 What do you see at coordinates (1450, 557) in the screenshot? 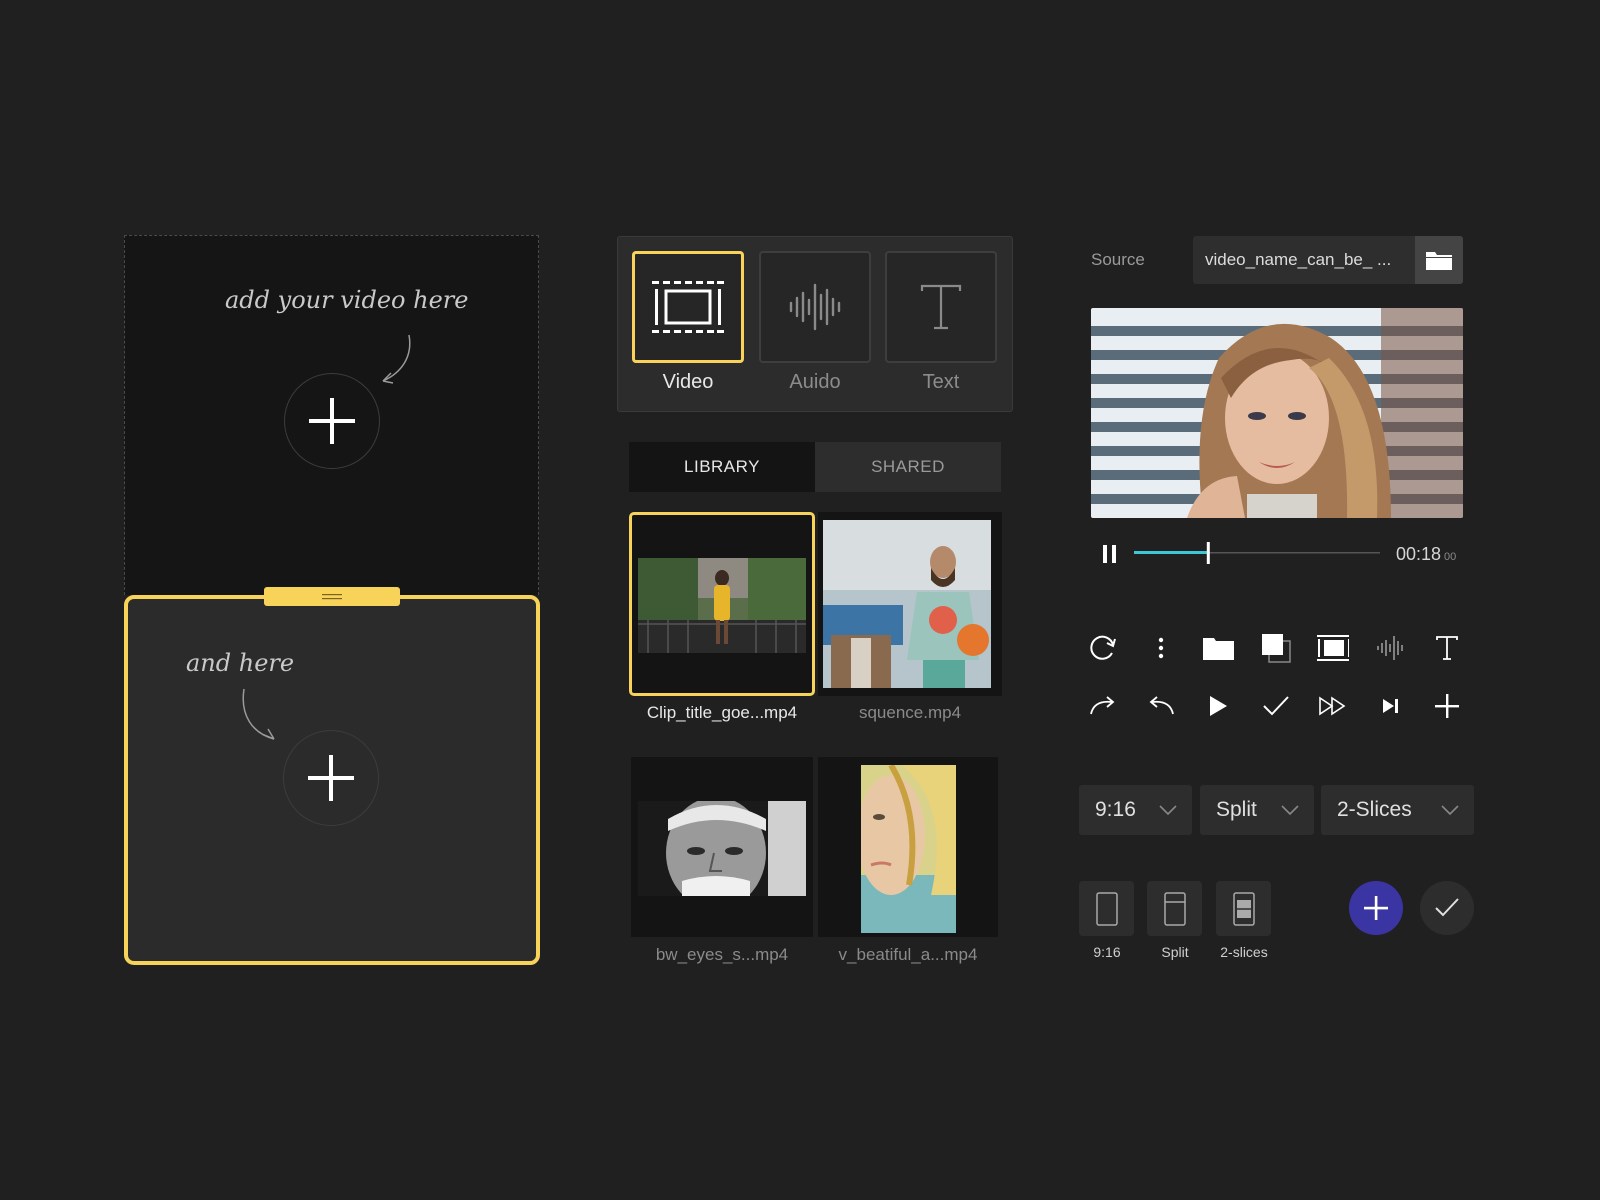
I see `frame-value: 00` at bounding box center [1450, 557].